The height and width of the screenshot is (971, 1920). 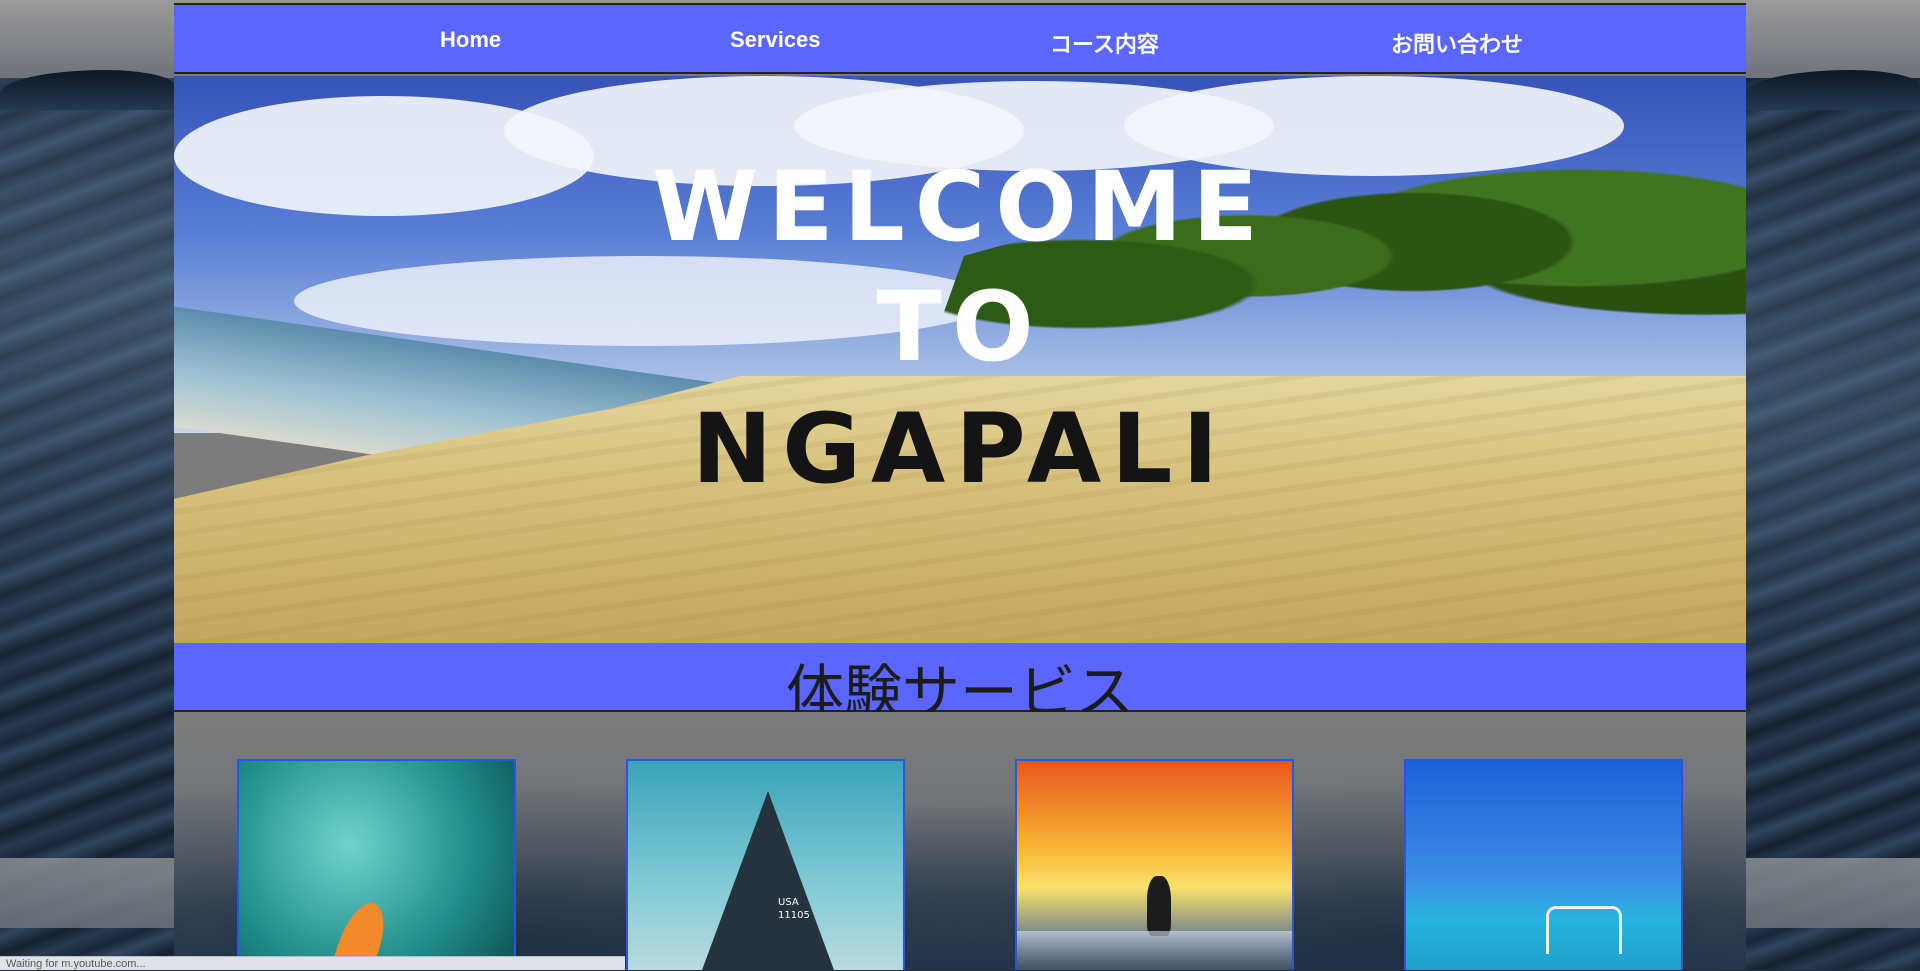 I want to click on nav-contact-link: お問い合わせ, so click(x=1457, y=43).